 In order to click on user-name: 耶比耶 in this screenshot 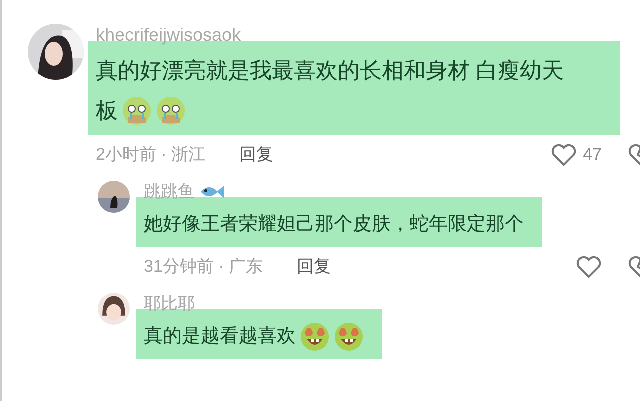, I will do `click(169, 304)`.